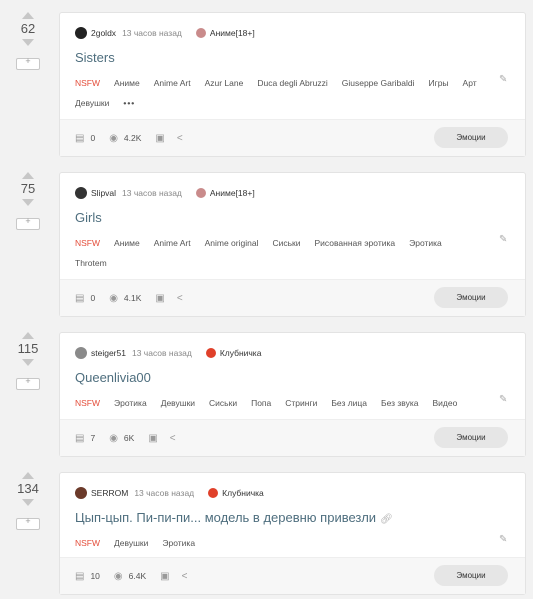  Describe the element at coordinates (386, 519) in the screenshot. I see `link-icon: 🔗︎` at that location.